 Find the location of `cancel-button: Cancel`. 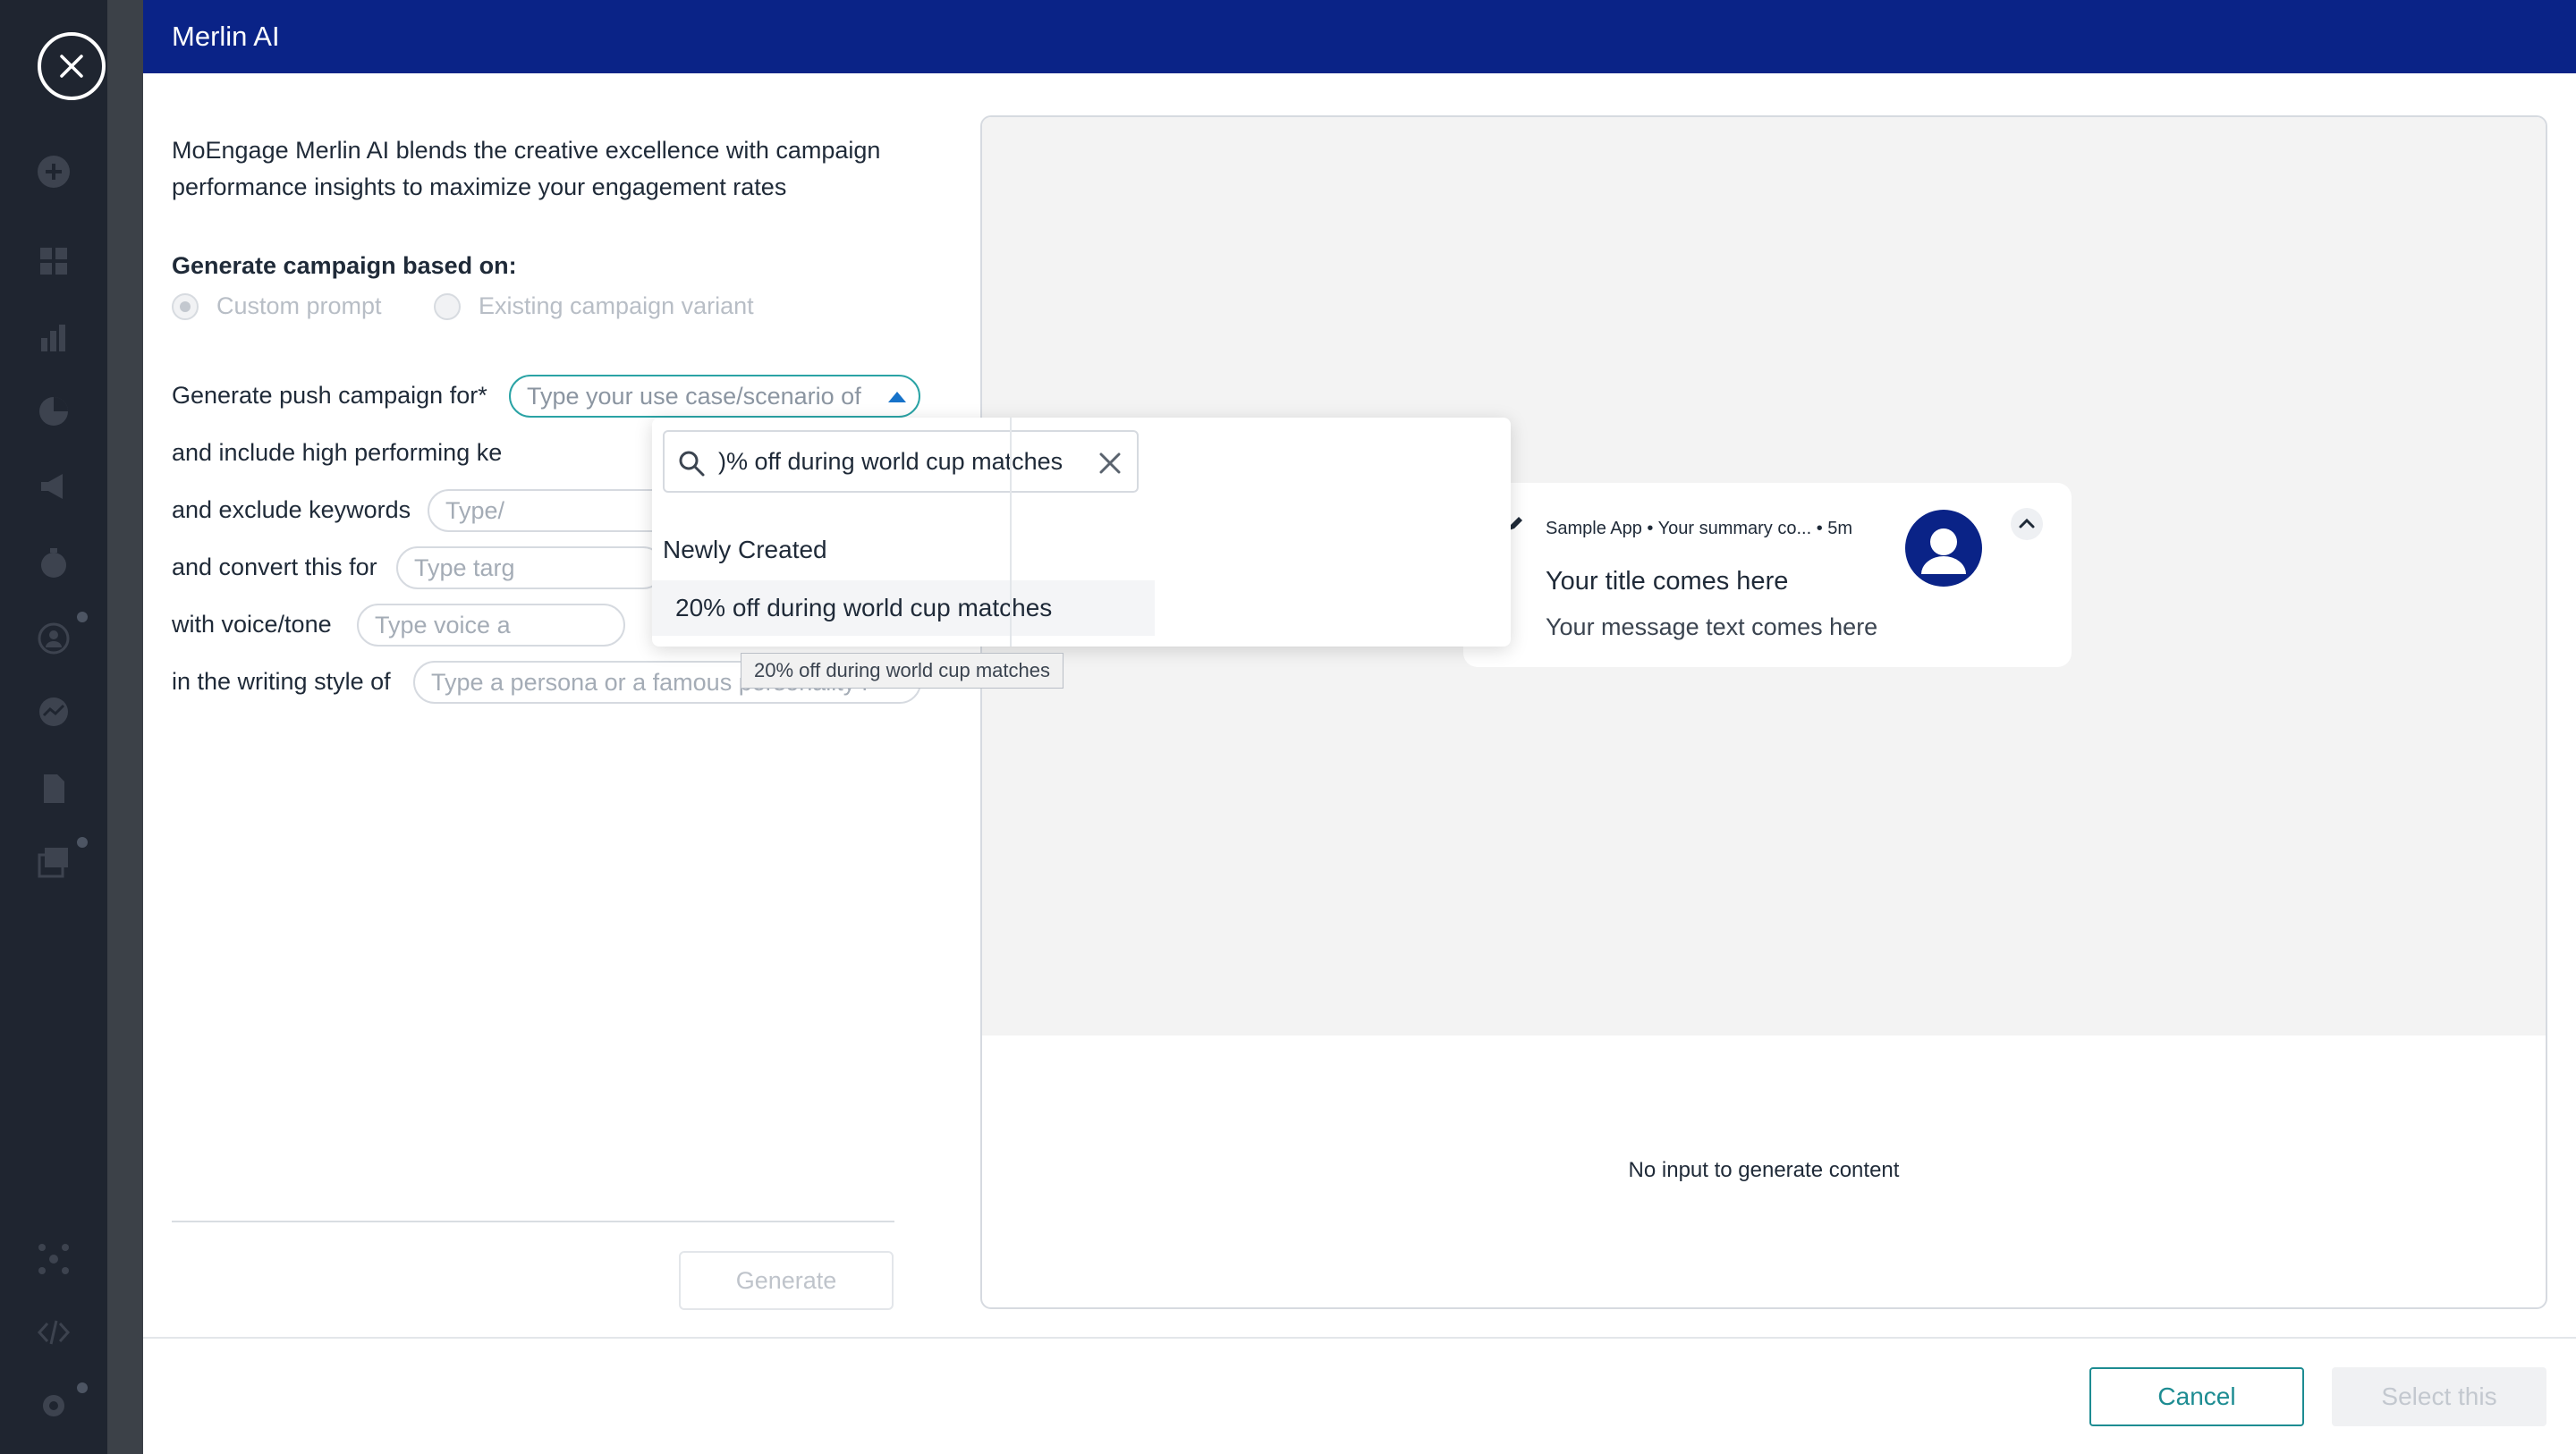

cancel-button: Cancel is located at coordinates (2196, 1397).